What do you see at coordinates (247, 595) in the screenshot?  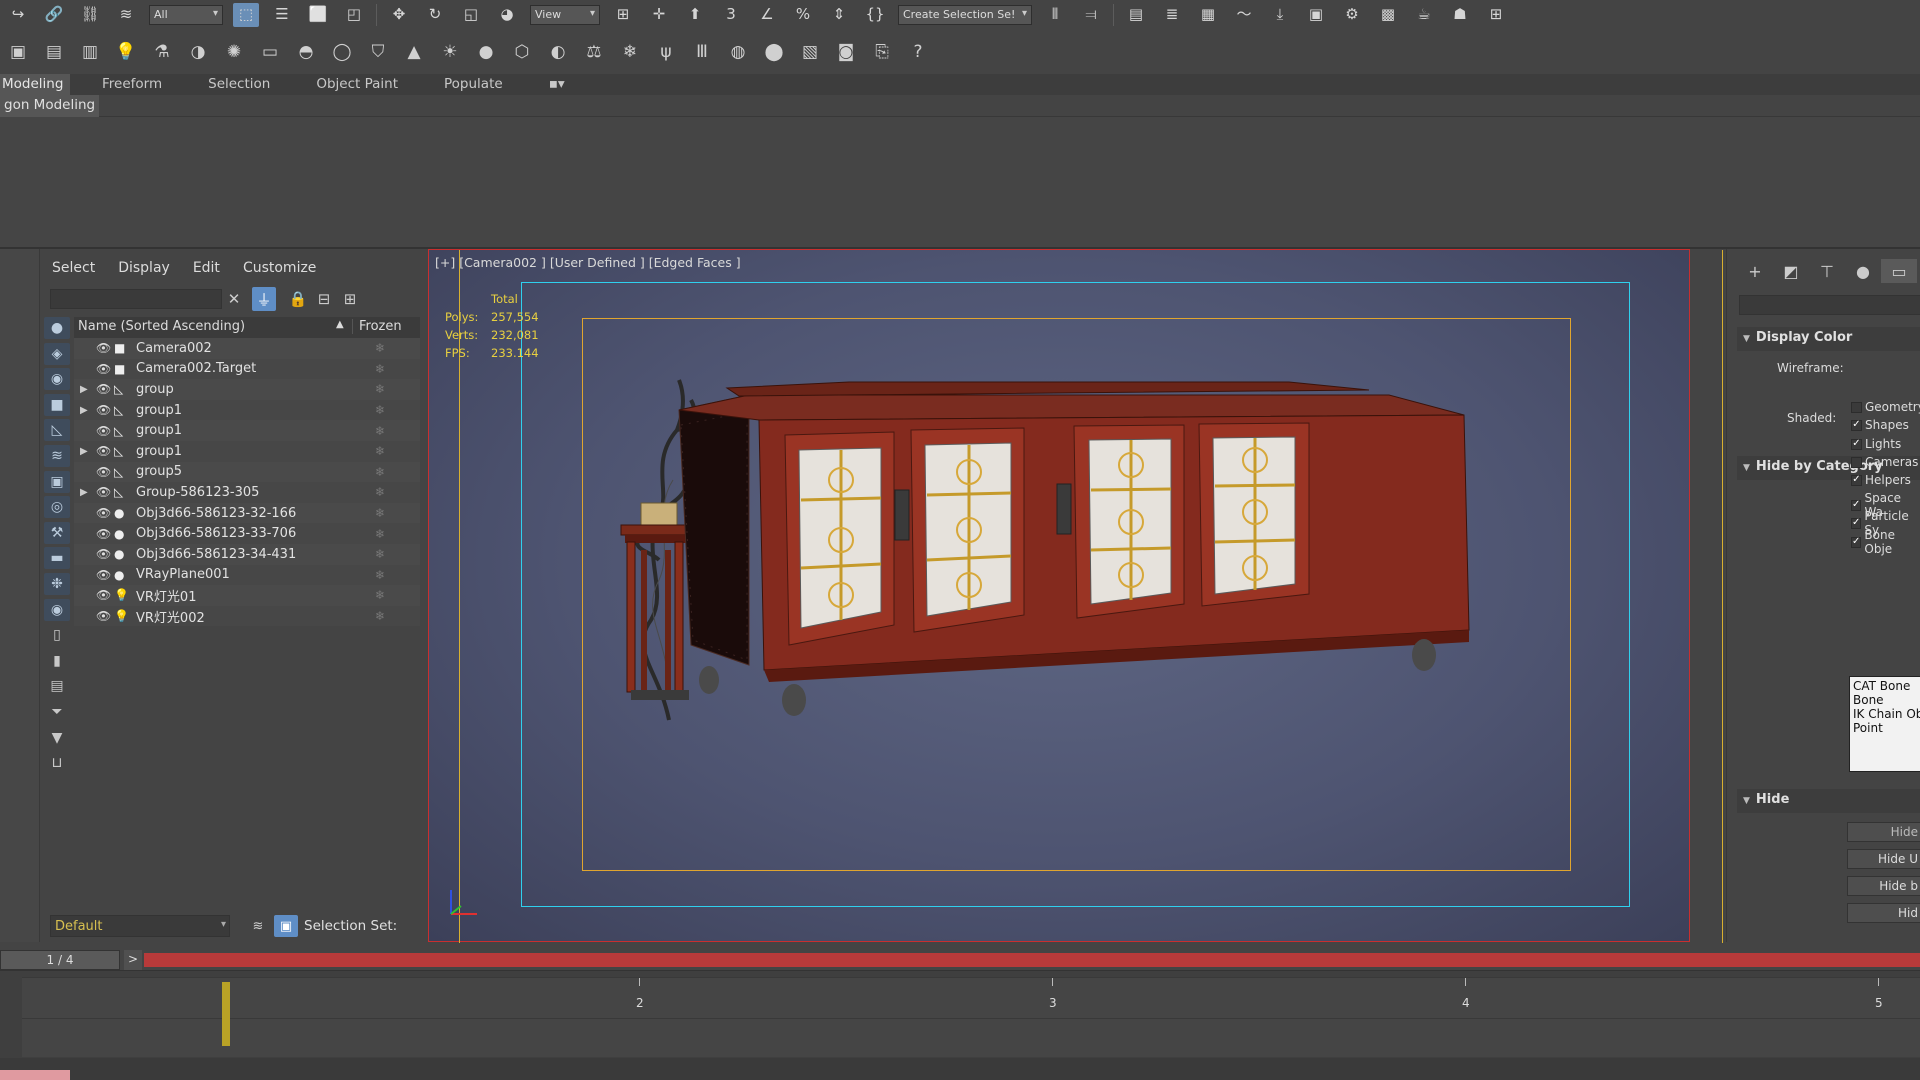 I see `explorer-row: 👁 💡 VR灯光01 ❄` at bounding box center [247, 595].